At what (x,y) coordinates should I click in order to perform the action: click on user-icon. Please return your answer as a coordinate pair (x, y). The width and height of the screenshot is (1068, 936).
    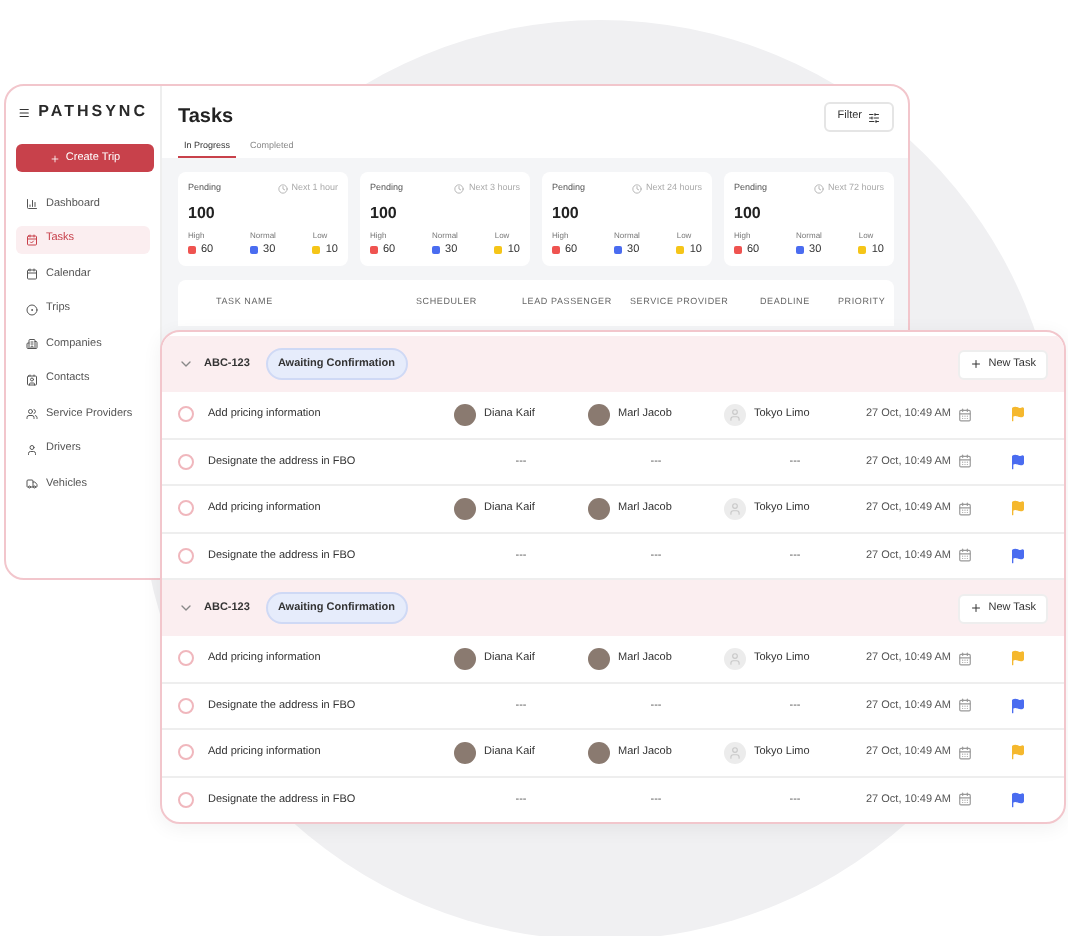
    Looking at the image, I should click on (32, 449).